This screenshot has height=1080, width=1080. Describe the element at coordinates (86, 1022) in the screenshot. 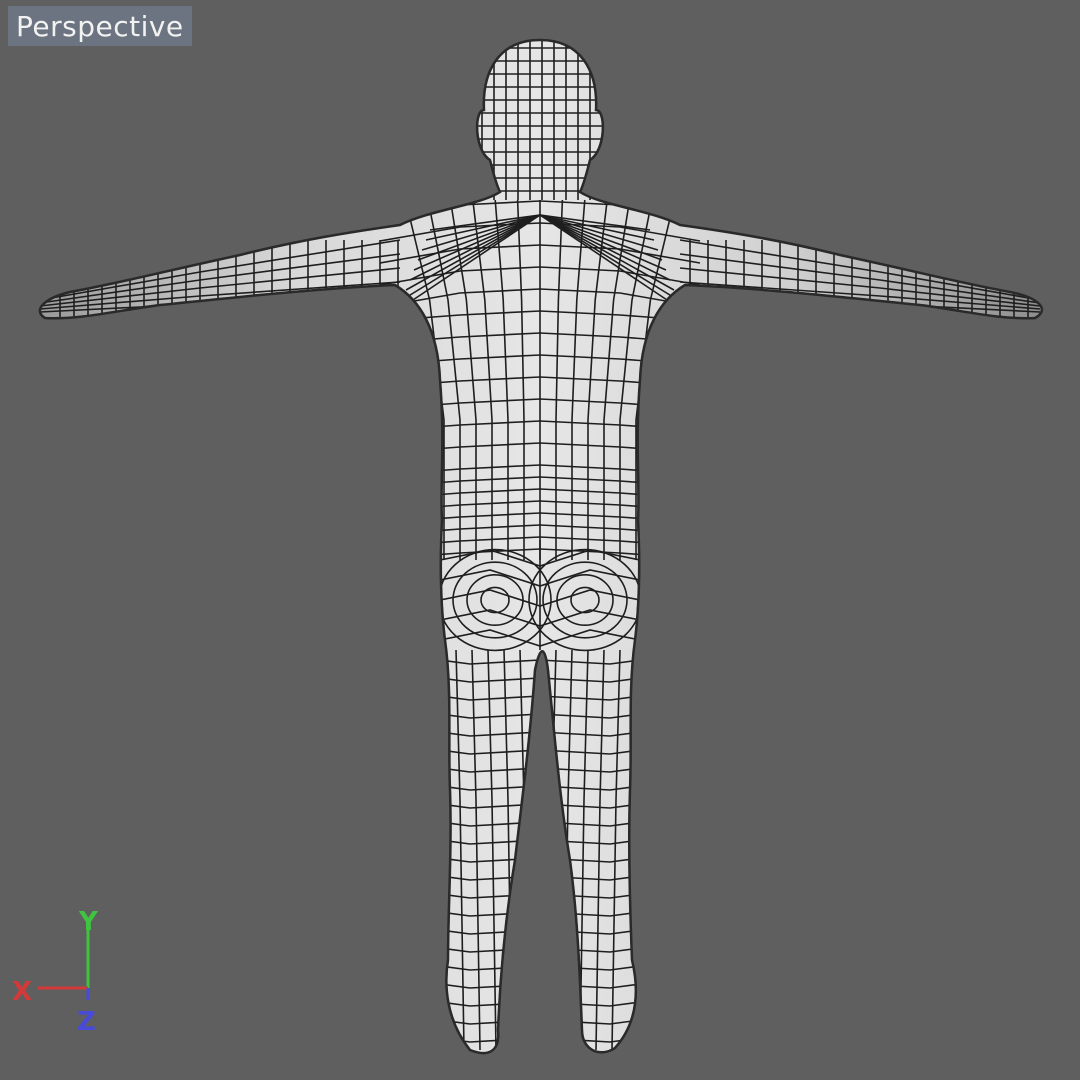

I see `z-axis-label: Z` at that location.